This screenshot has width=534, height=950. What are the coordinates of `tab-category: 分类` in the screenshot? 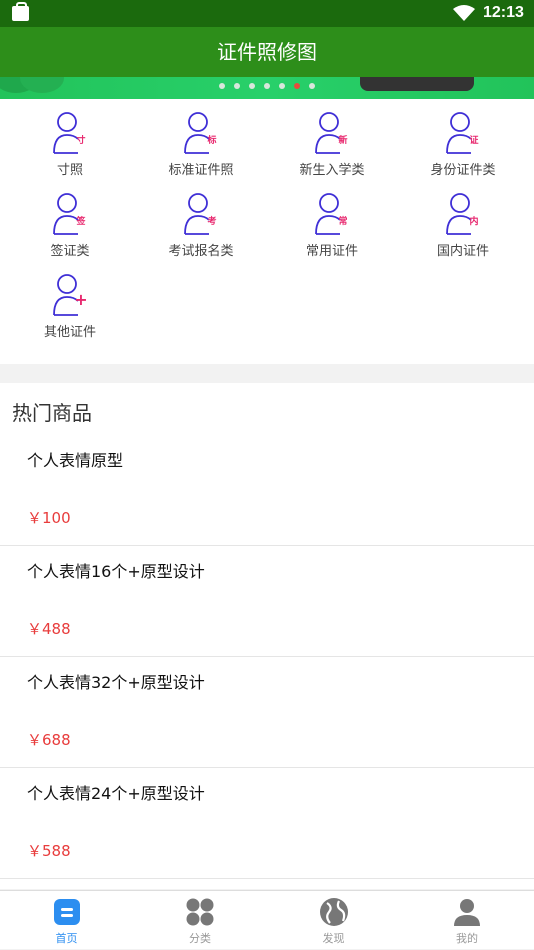 It's located at (200, 920).